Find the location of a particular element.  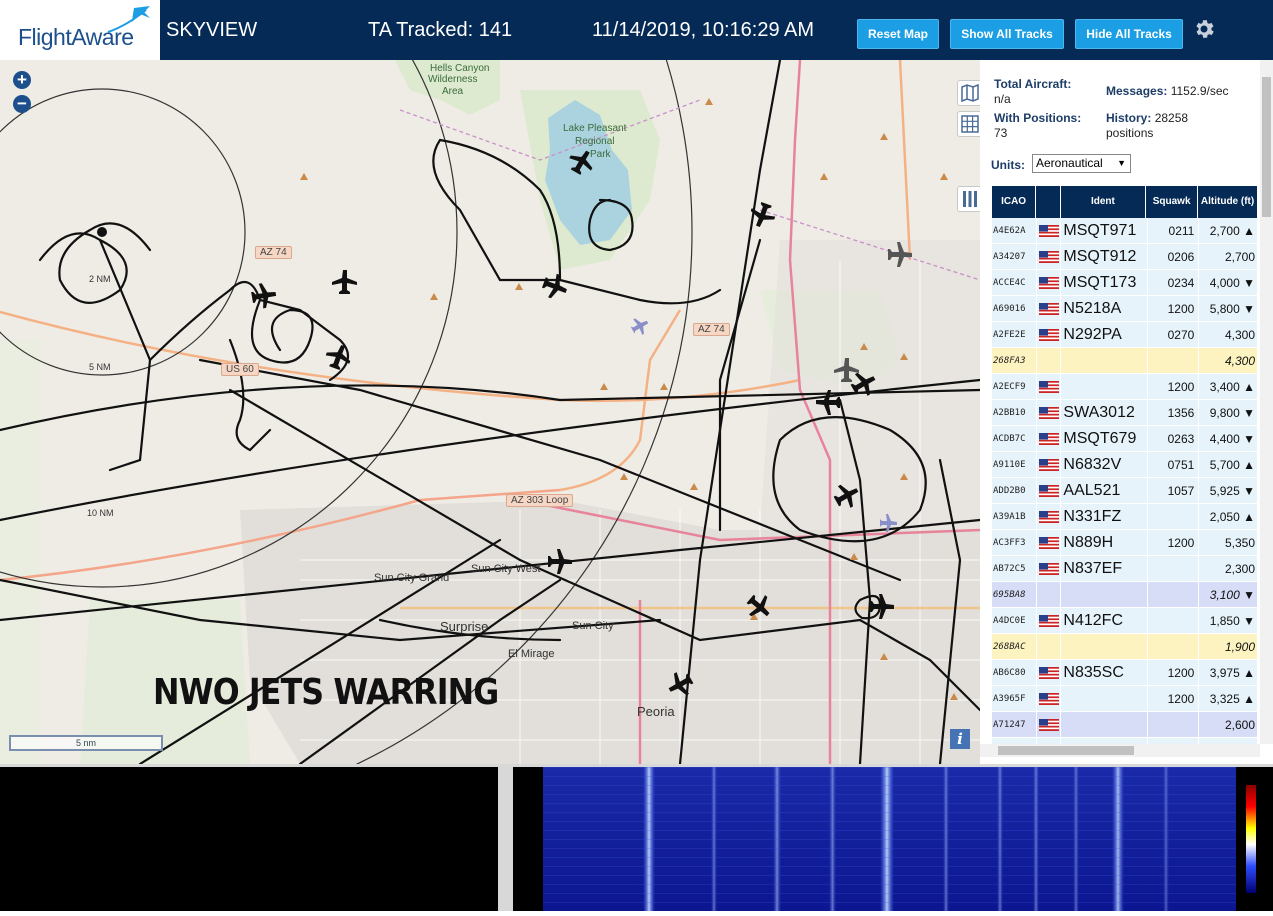

stat-value: 1152.9/sec is located at coordinates (1199, 91).